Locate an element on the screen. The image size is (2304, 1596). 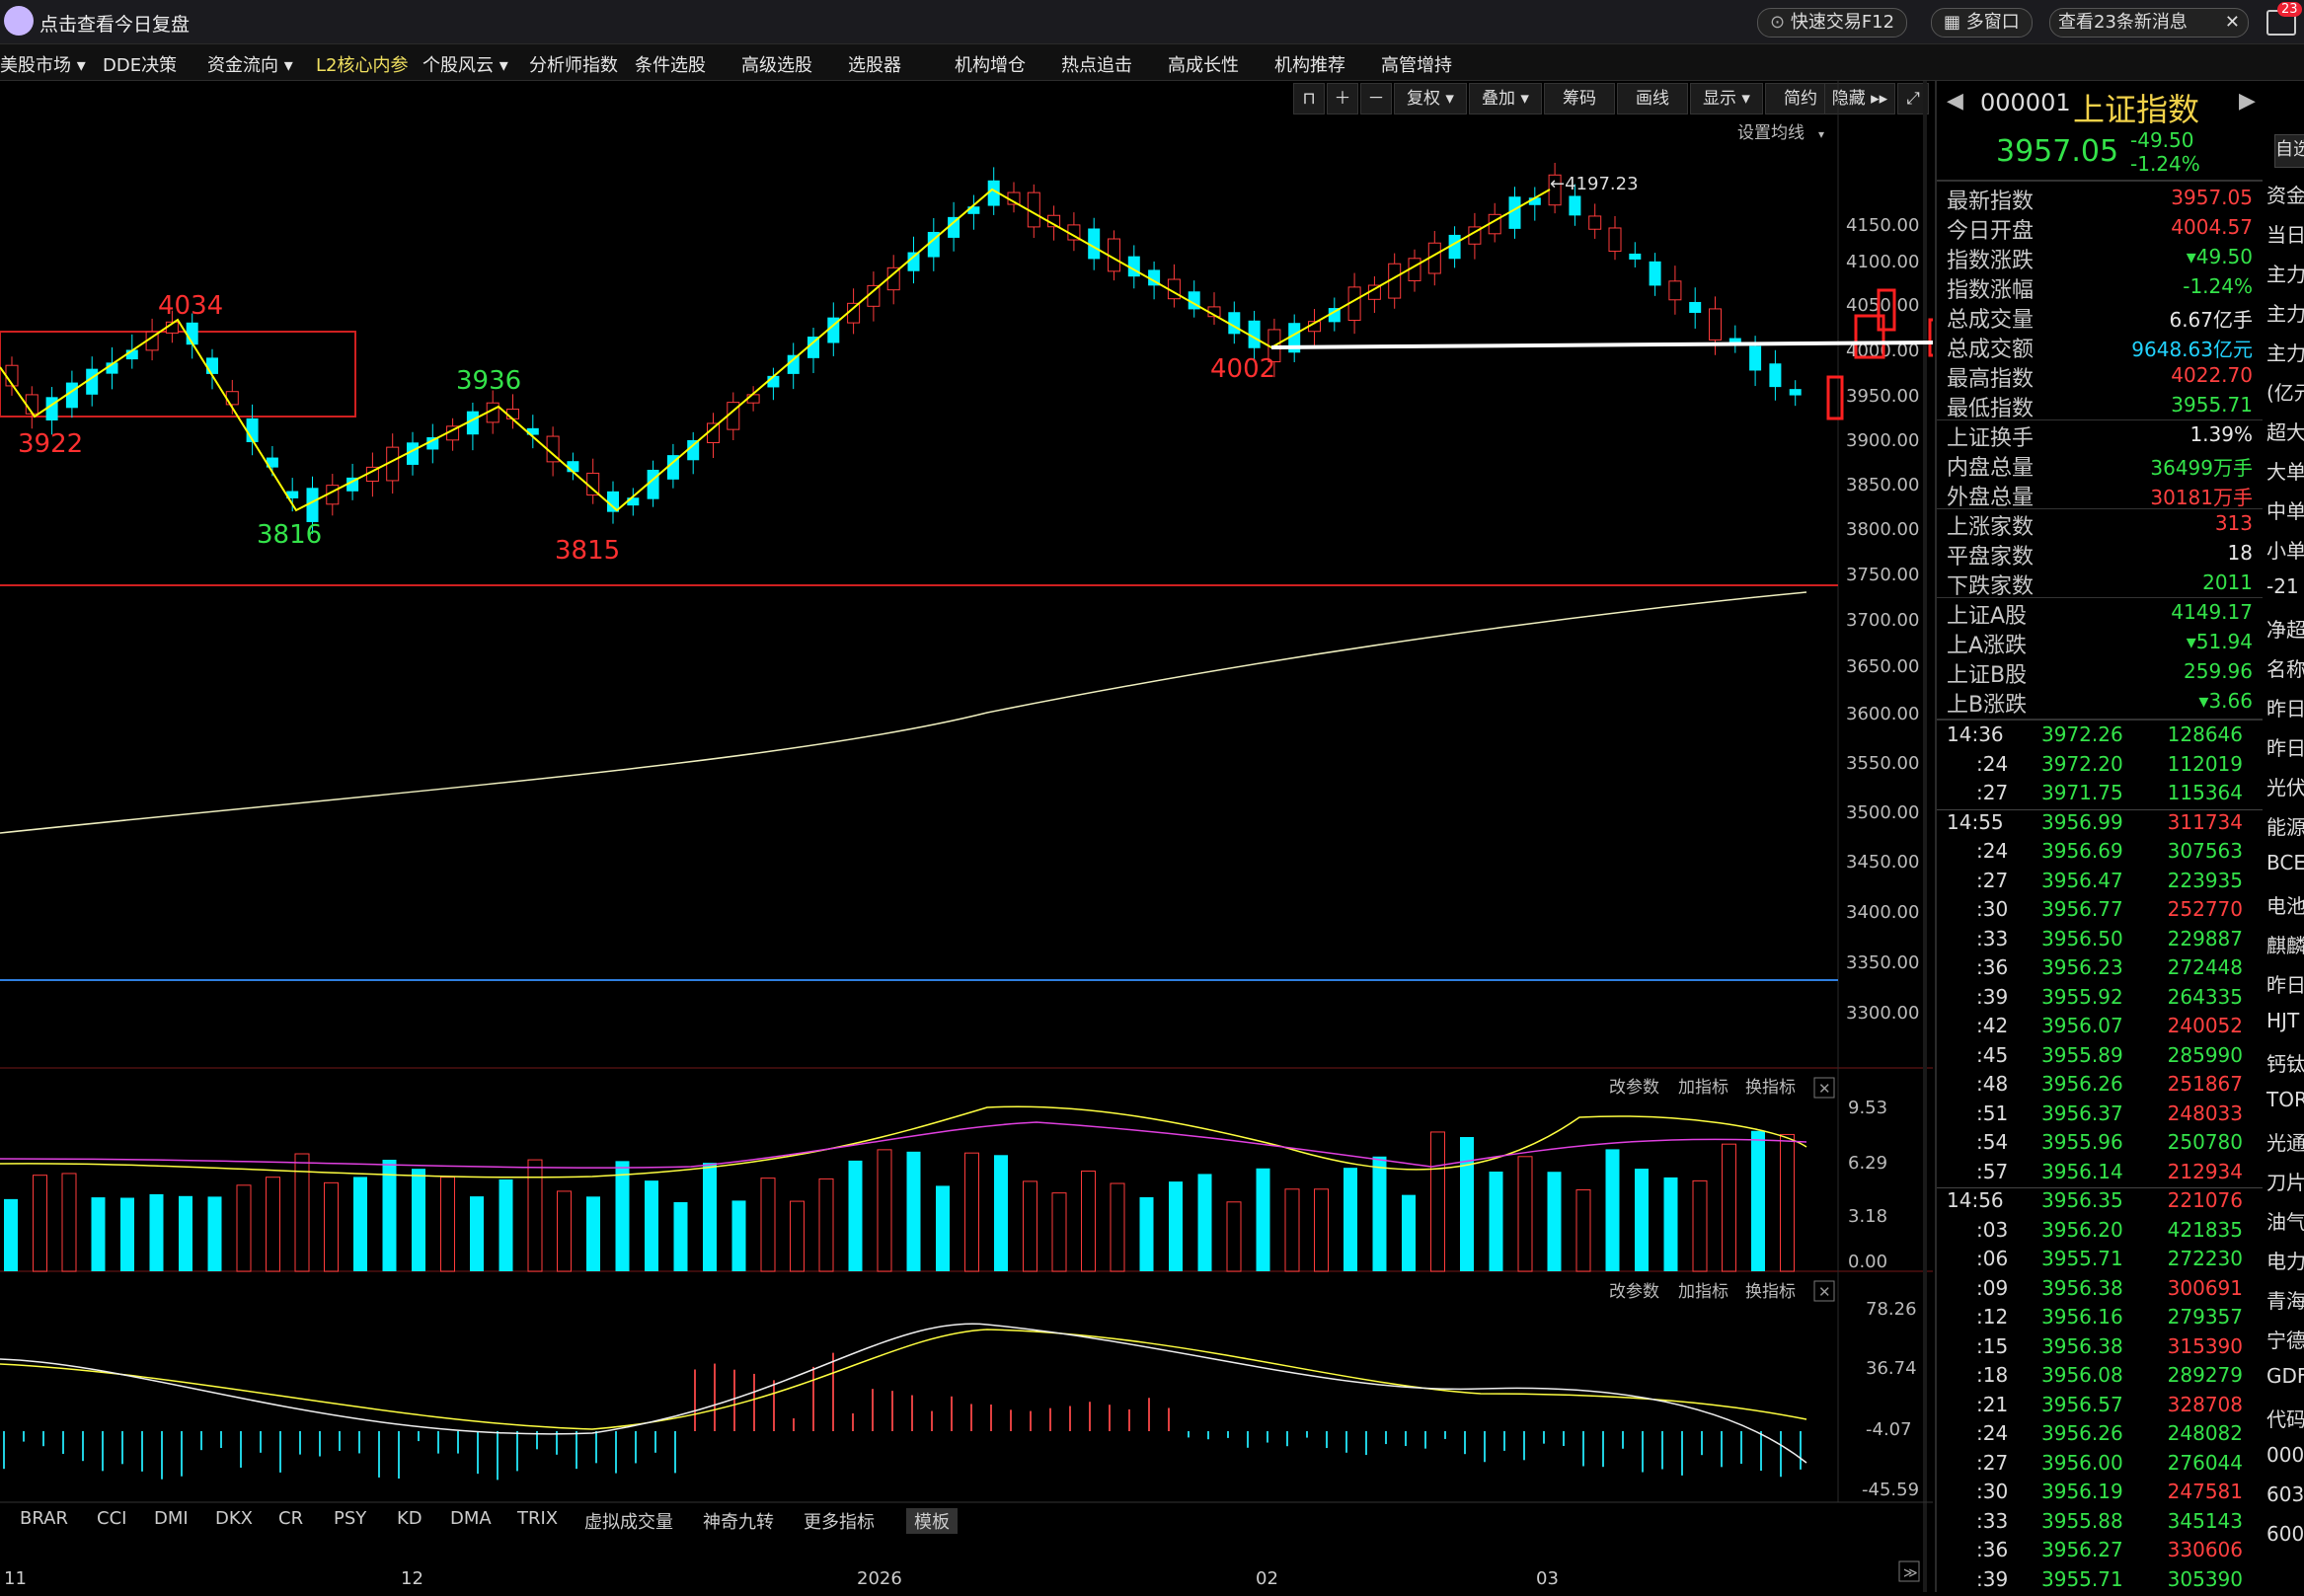
news-close-icon: ✕ is located at coordinates (2232, 23).